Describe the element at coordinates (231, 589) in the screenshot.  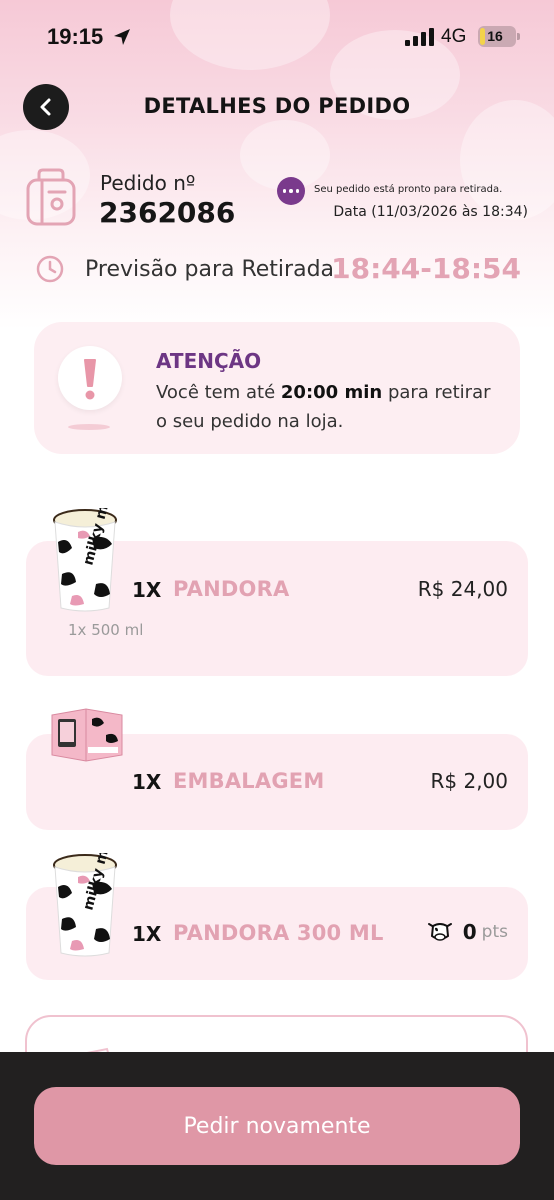
I see `item-name: PANDORA` at that location.